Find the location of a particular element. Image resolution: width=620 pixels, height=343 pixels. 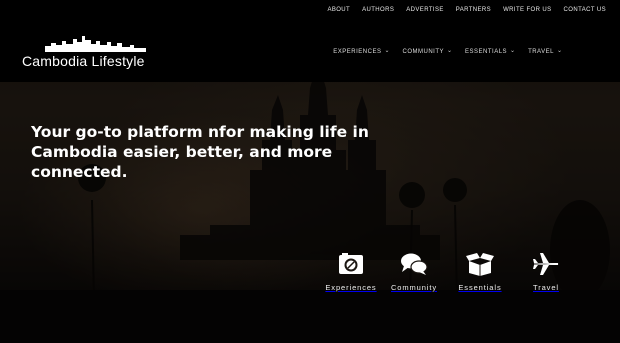

top-nav-advertise: ADVERTISE is located at coordinates (425, 10).